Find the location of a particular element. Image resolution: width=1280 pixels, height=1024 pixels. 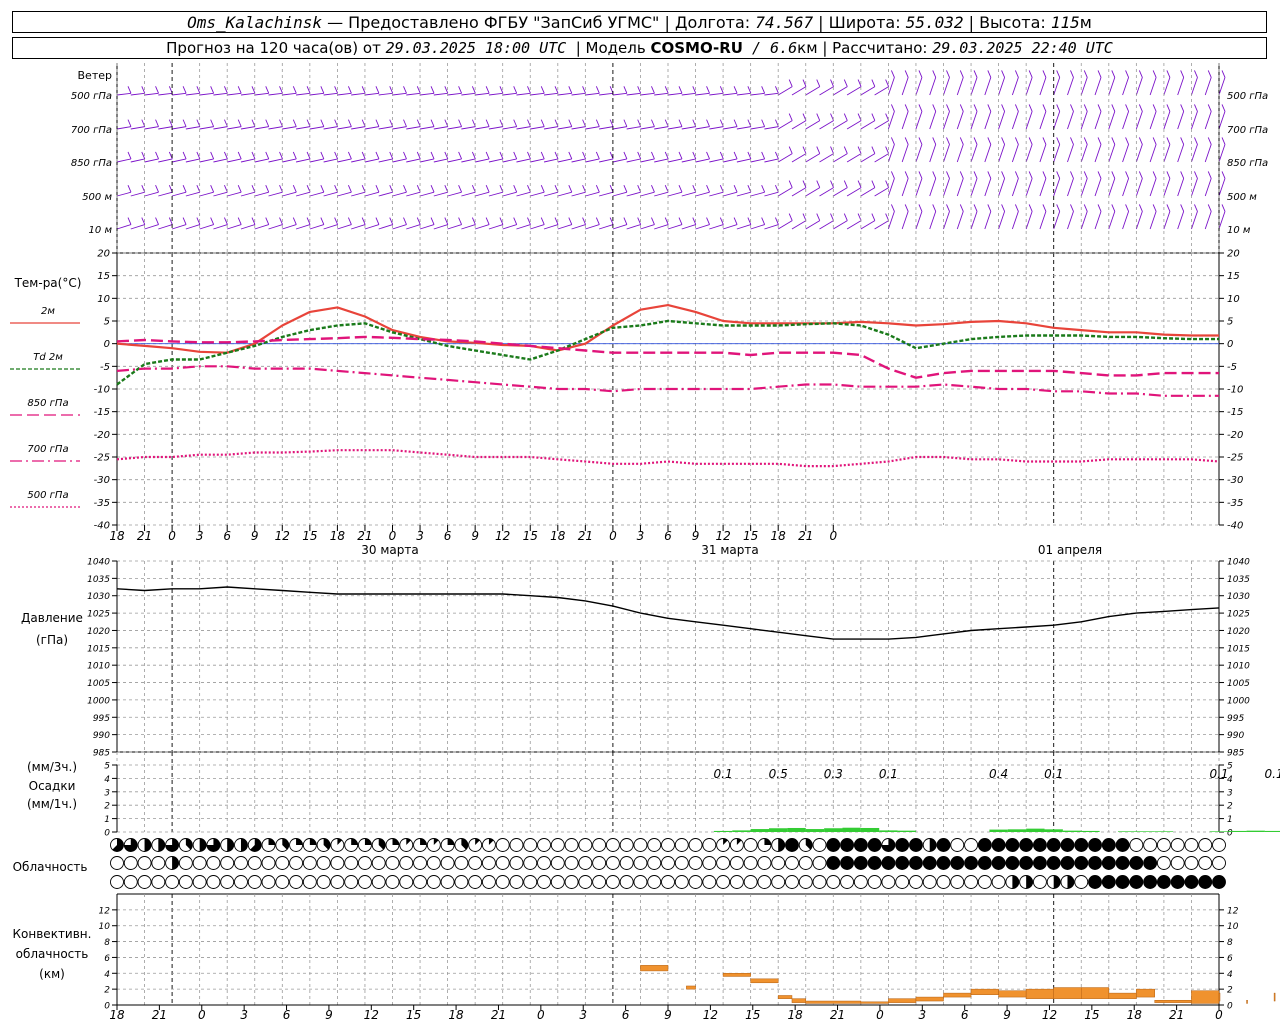

temperature-legend-label: 850 гПа is located at coordinates (47, 403).